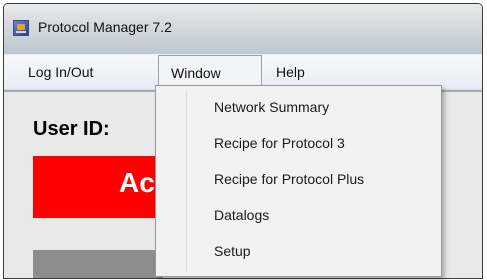  Describe the element at coordinates (71, 129) in the screenshot. I see `user-id-label: User ID:` at that location.